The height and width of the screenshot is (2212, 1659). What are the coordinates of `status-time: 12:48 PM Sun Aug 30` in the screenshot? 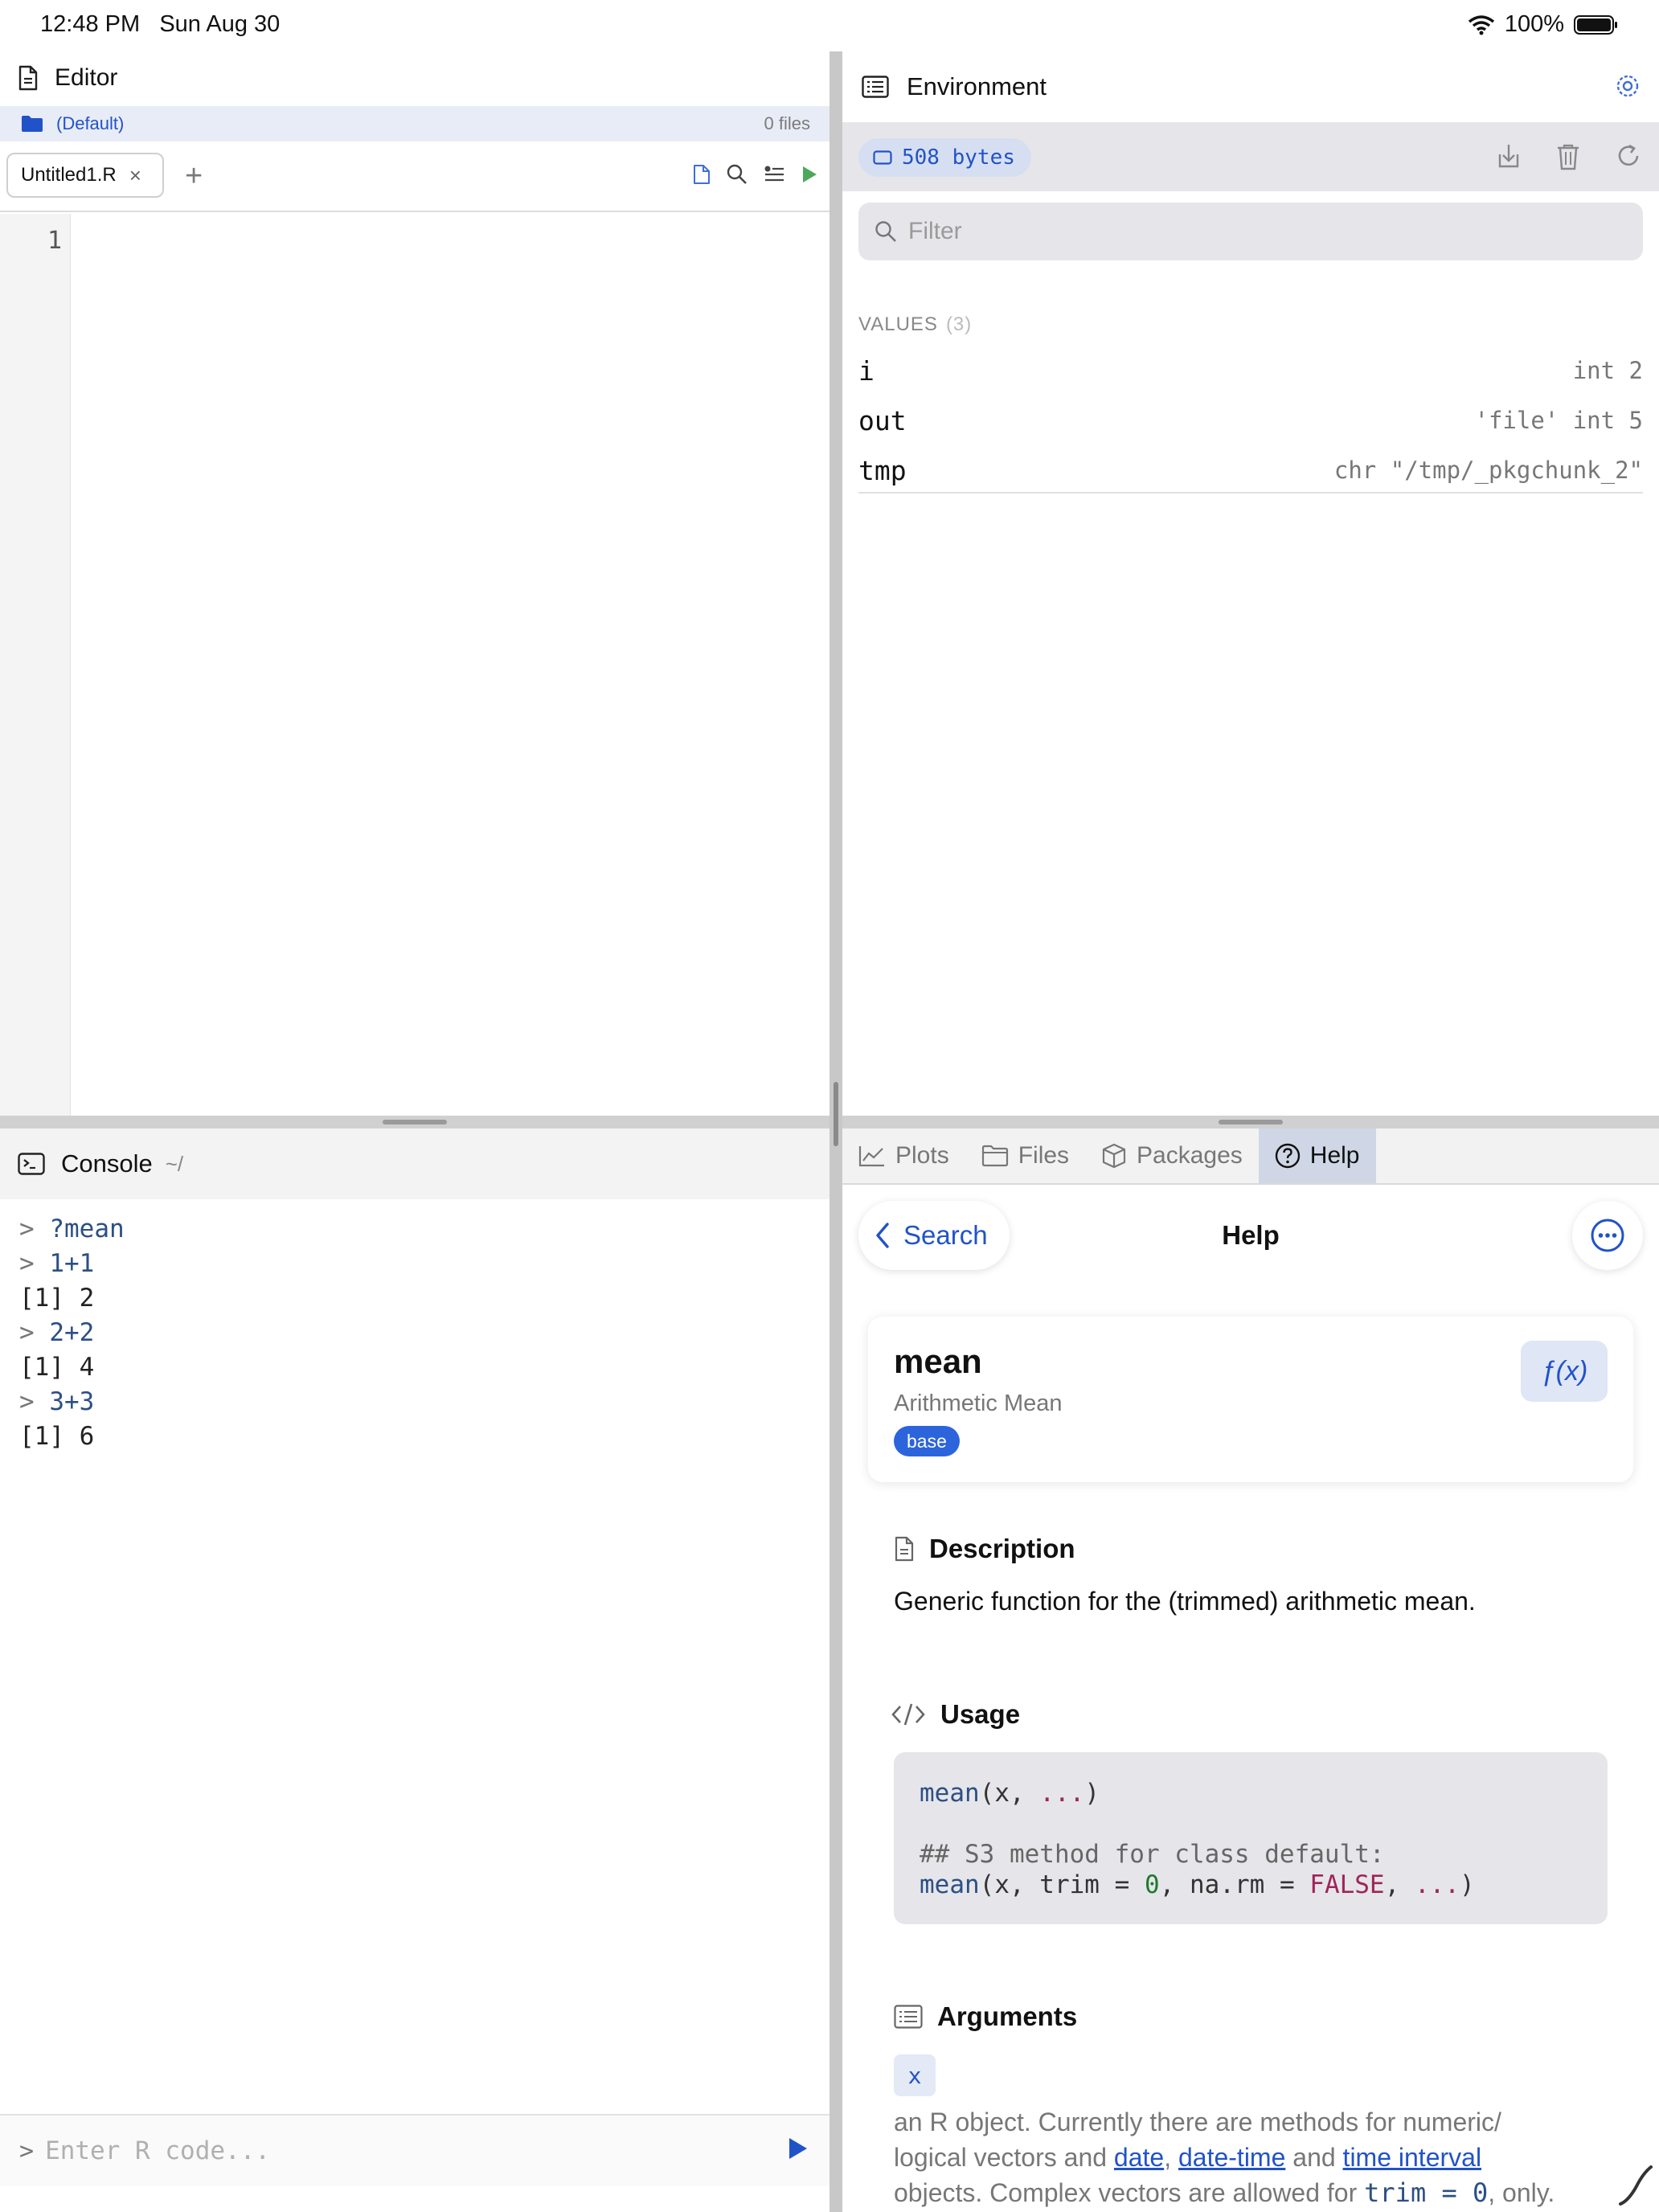 It's located at (160, 24).